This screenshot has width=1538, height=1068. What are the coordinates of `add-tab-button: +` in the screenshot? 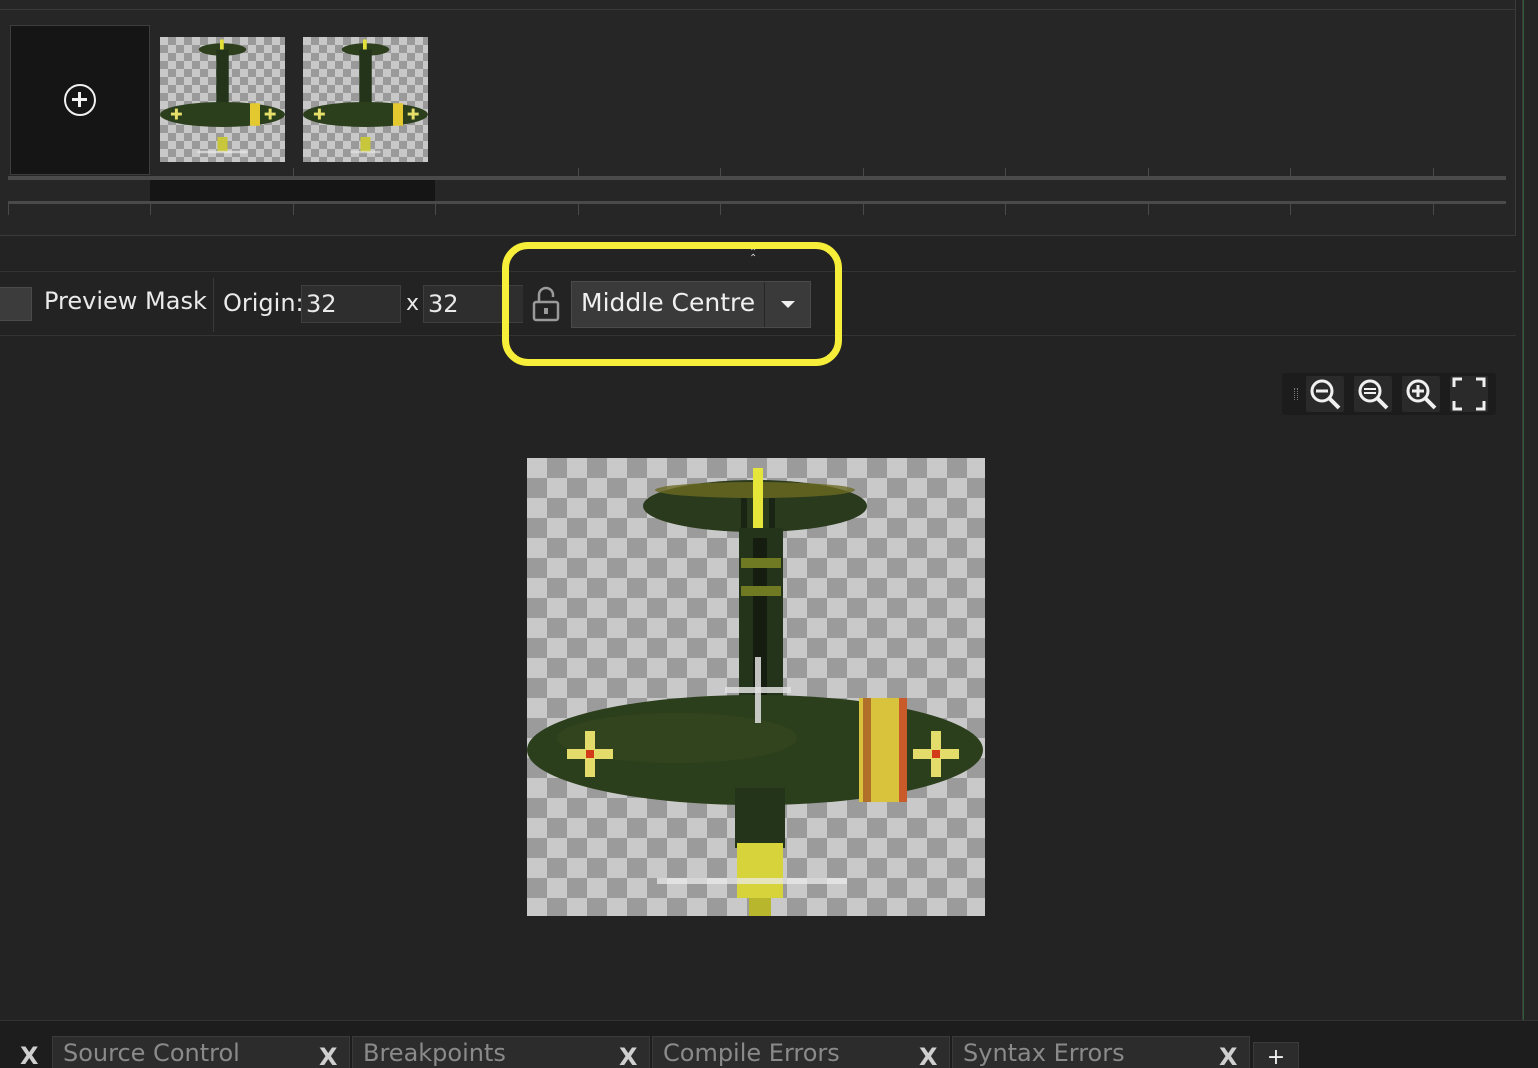 It's located at (1276, 1055).